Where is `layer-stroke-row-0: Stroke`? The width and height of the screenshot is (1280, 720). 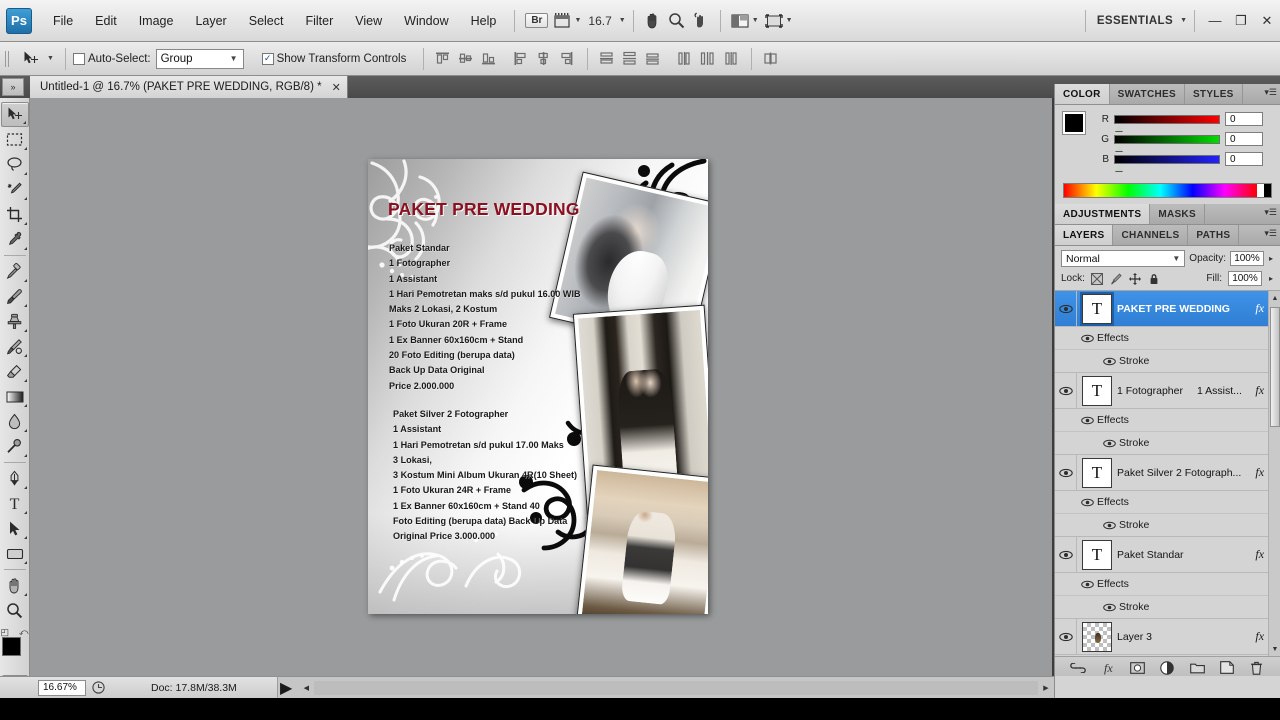 layer-stroke-row-0: Stroke is located at coordinates (1167, 361).